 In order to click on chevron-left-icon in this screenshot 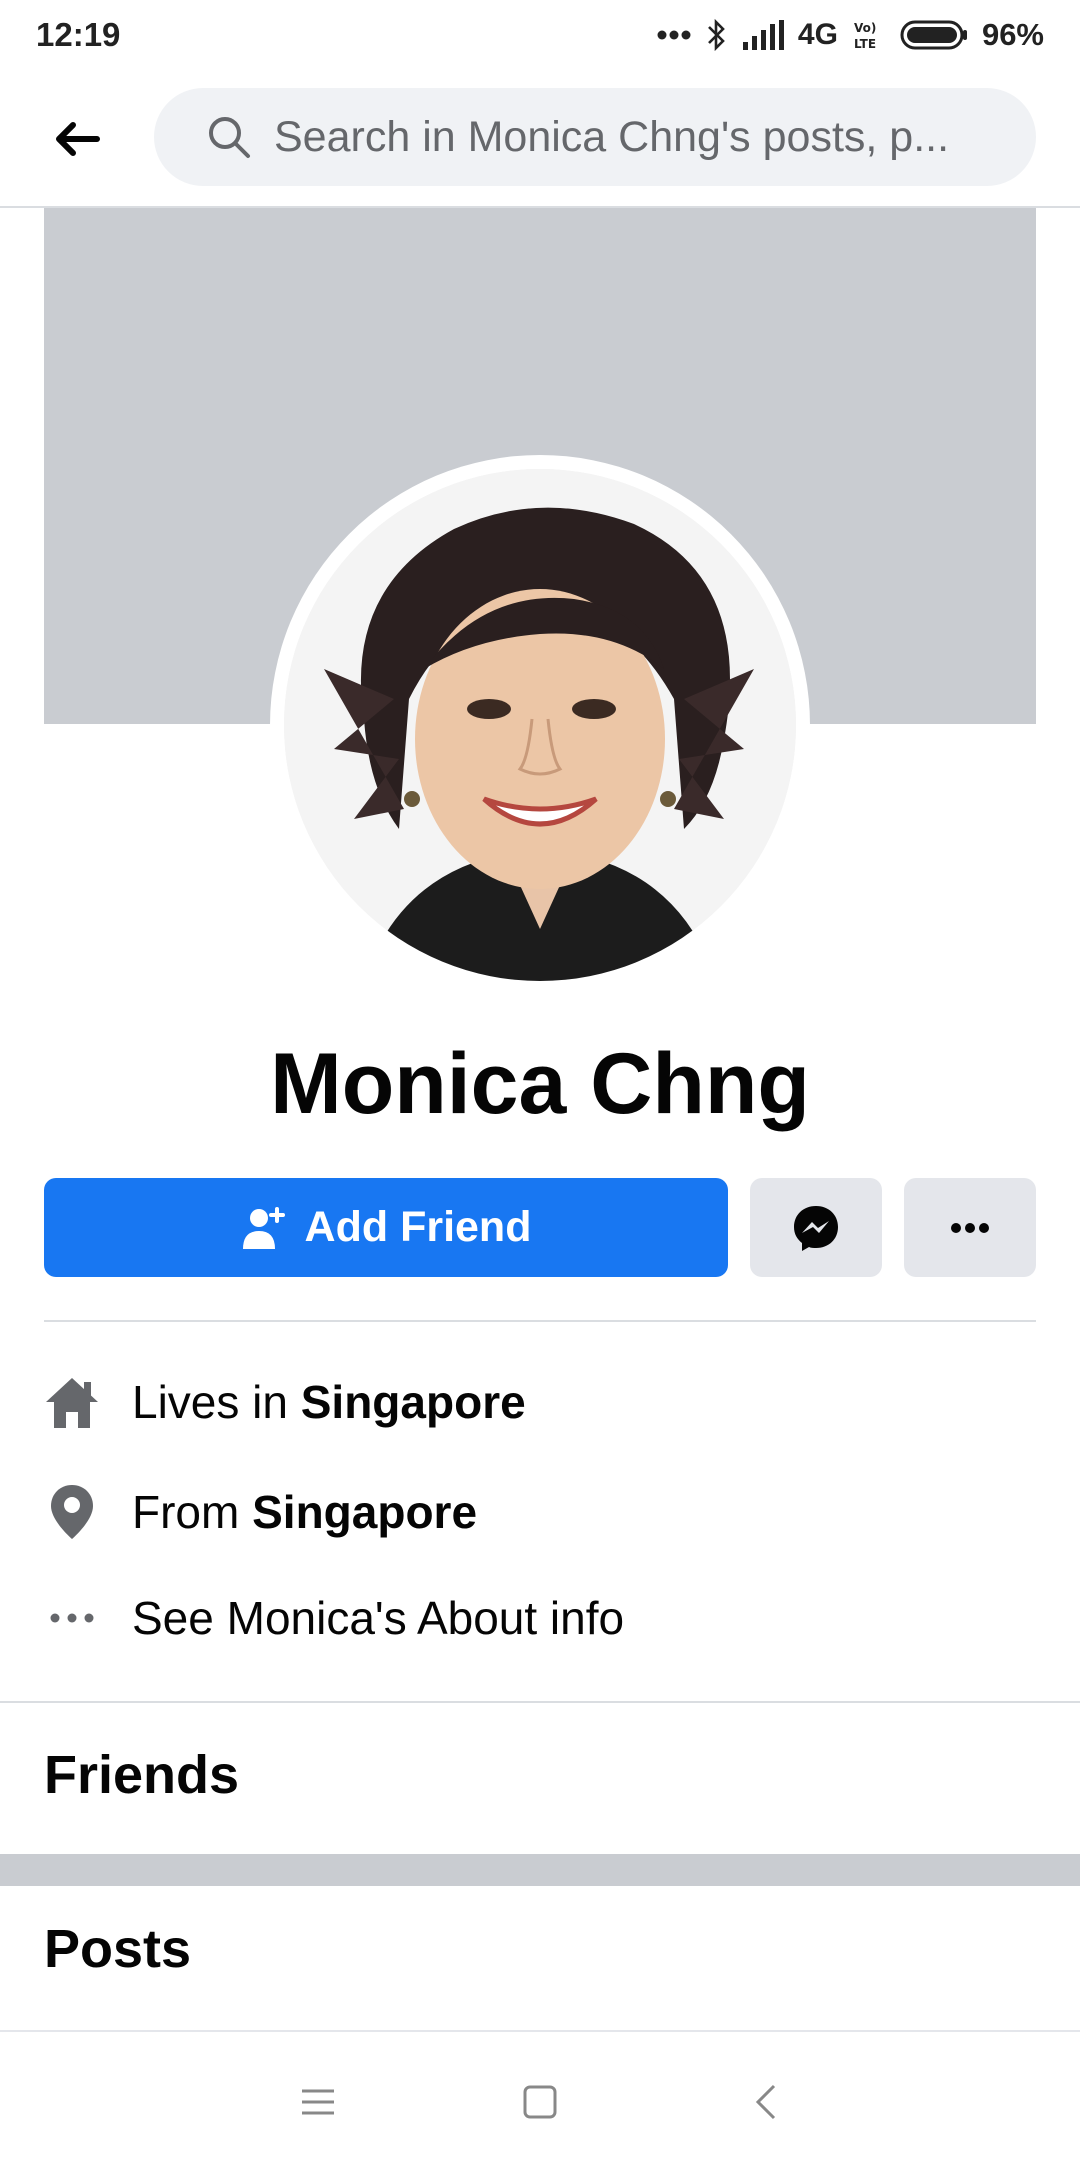, I will do `click(765, 2102)`.